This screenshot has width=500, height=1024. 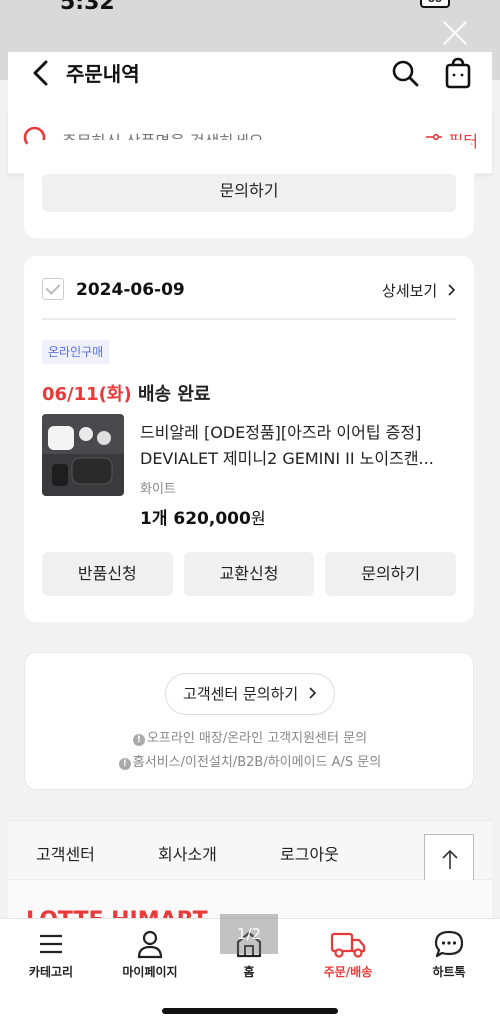 I want to click on home-indicator, so click(x=250, y=1011).